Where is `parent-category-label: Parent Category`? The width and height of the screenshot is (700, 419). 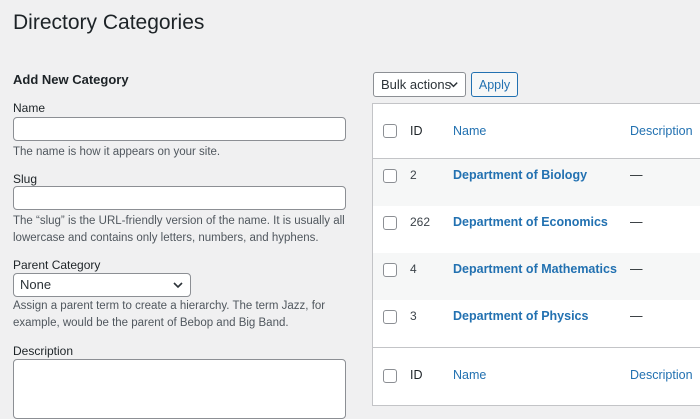
parent-category-label: Parent Category is located at coordinates (57, 265).